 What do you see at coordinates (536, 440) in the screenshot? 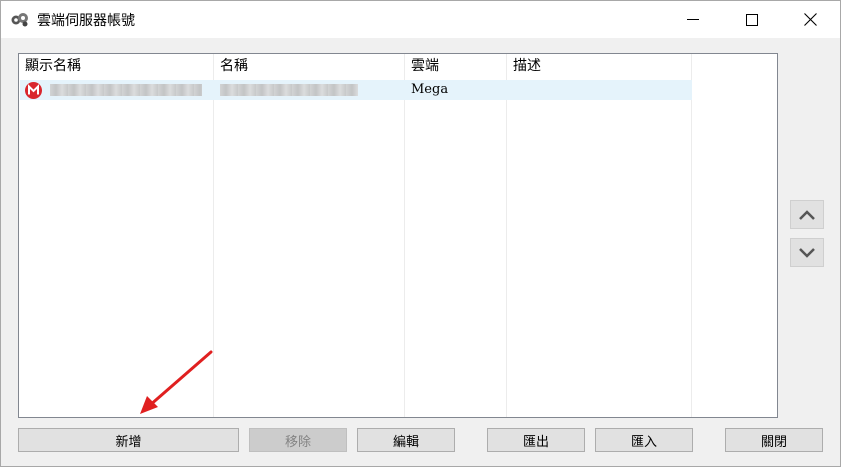
I see `export-button: 匯出` at bounding box center [536, 440].